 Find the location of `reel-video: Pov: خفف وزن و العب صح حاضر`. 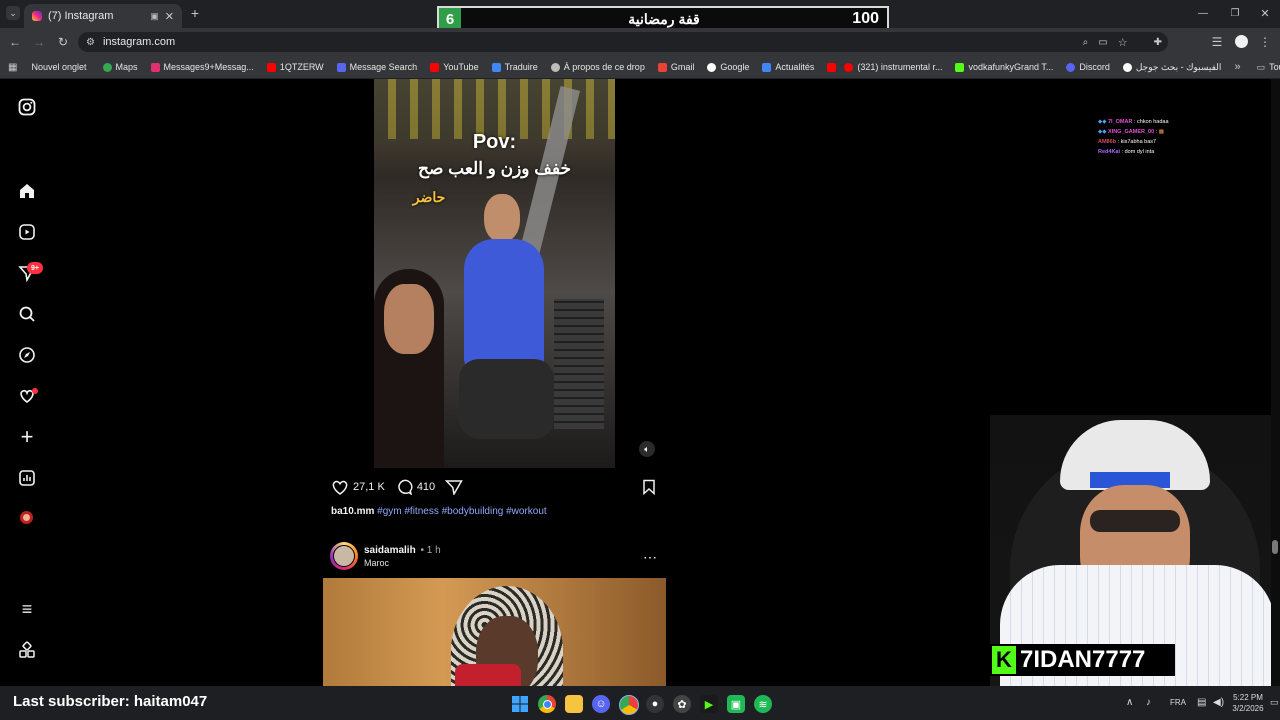

reel-video: Pov: خفف وزن و العب صح حاضر is located at coordinates (494, 273).